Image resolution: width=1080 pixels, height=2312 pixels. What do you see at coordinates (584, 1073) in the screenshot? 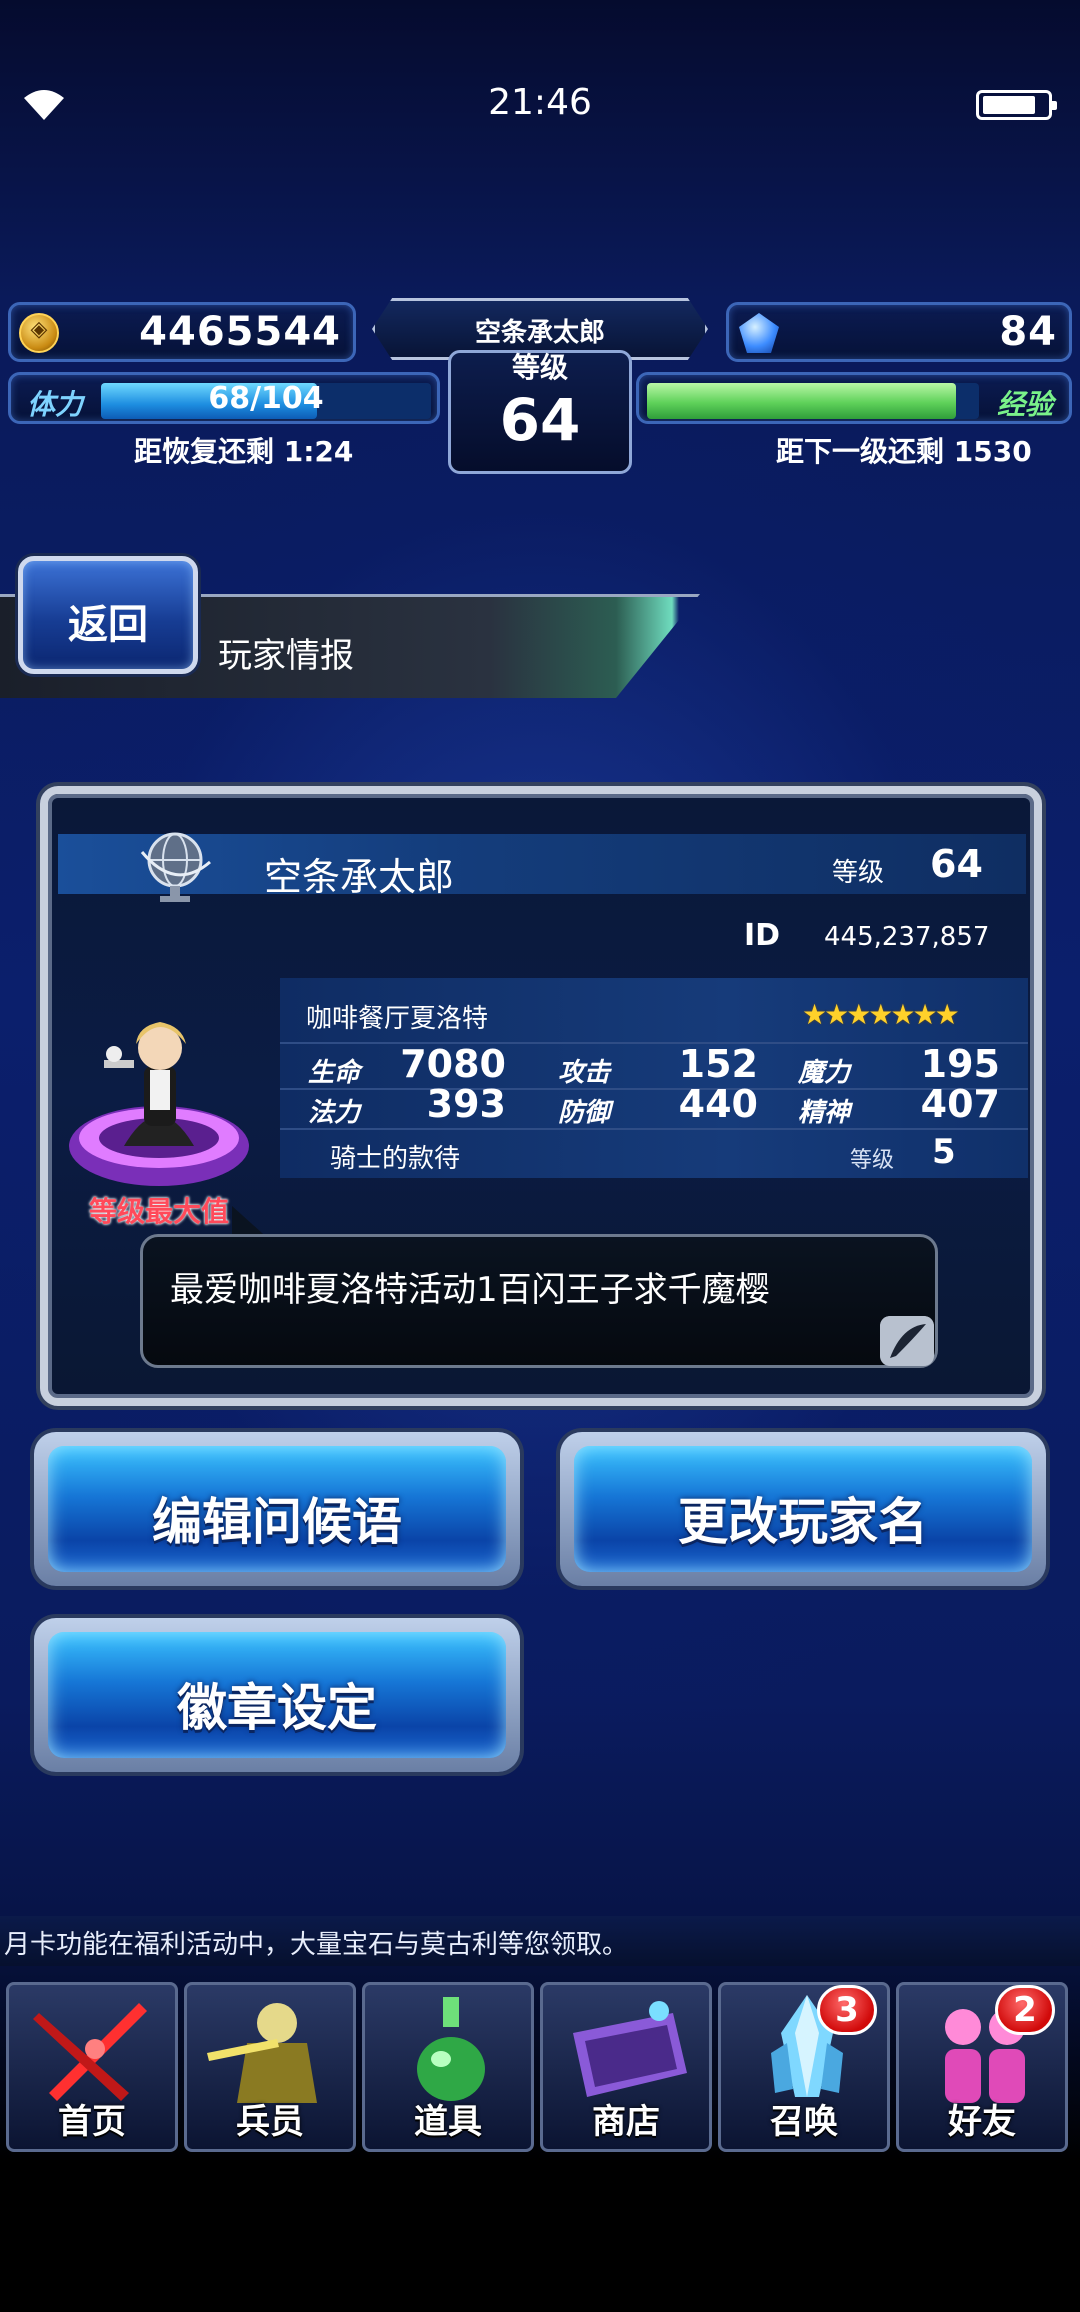
I see `stat-atk-label: 攻击` at bounding box center [584, 1073].